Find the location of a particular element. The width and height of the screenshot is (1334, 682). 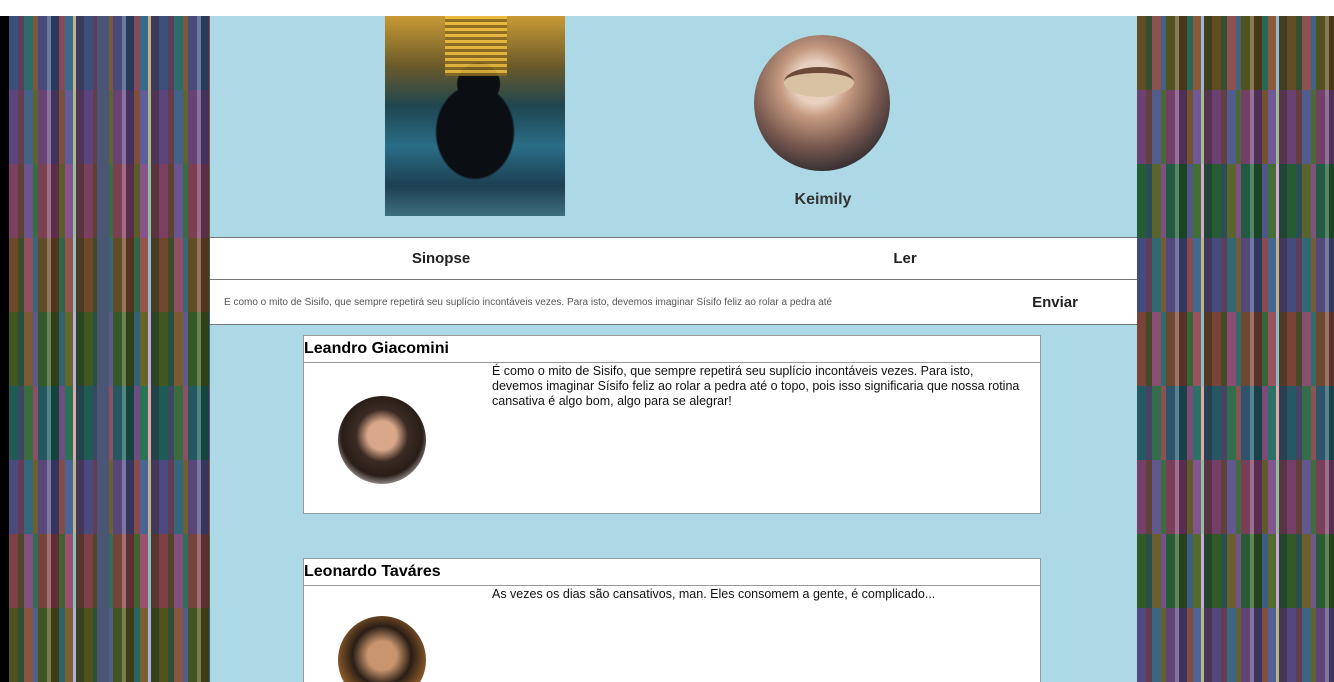

profile-name: Keimily is located at coordinates (823, 200).